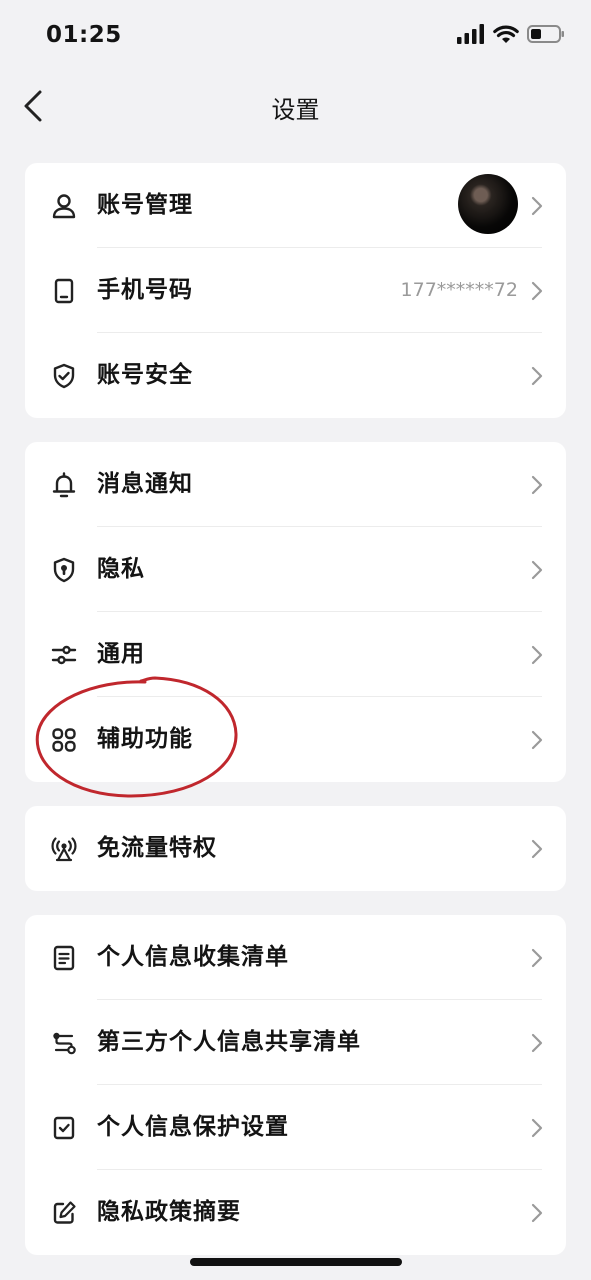 This screenshot has width=591, height=1280. What do you see at coordinates (193, 1127) in the screenshot?
I see `row-label: 个人信息保护设置` at bounding box center [193, 1127].